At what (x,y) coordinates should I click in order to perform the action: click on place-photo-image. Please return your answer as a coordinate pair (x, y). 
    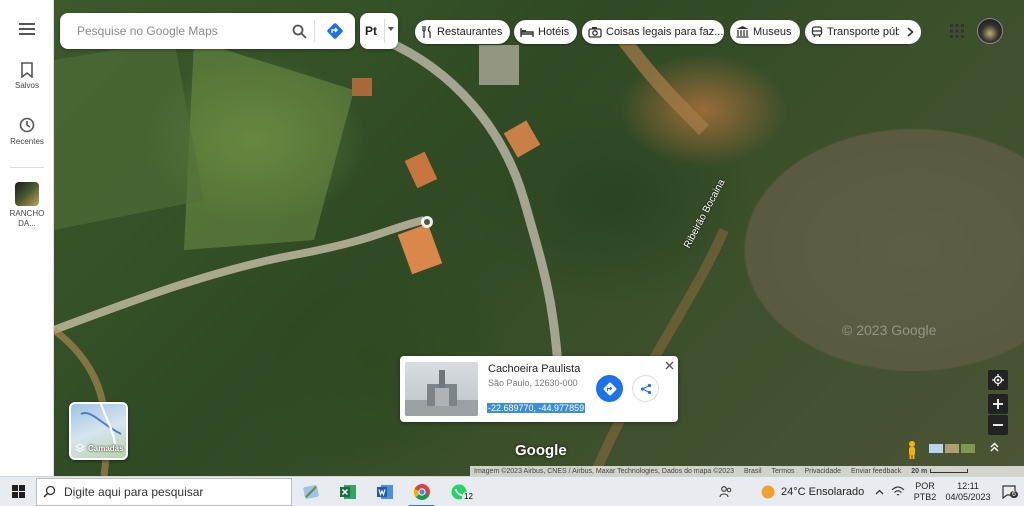
    Looking at the image, I should click on (441, 393).